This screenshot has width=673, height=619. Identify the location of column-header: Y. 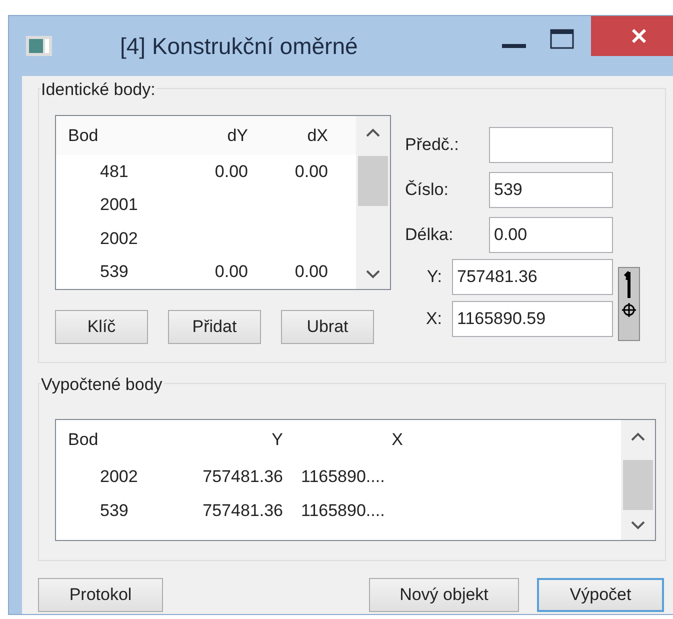
(231, 440).